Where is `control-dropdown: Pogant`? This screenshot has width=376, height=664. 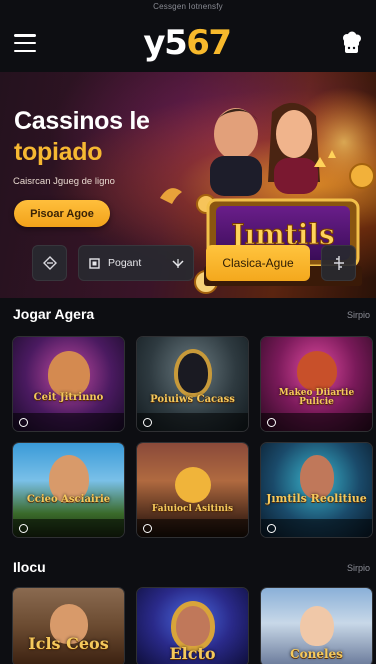 control-dropdown: Pogant is located at coordinates (136, 263).